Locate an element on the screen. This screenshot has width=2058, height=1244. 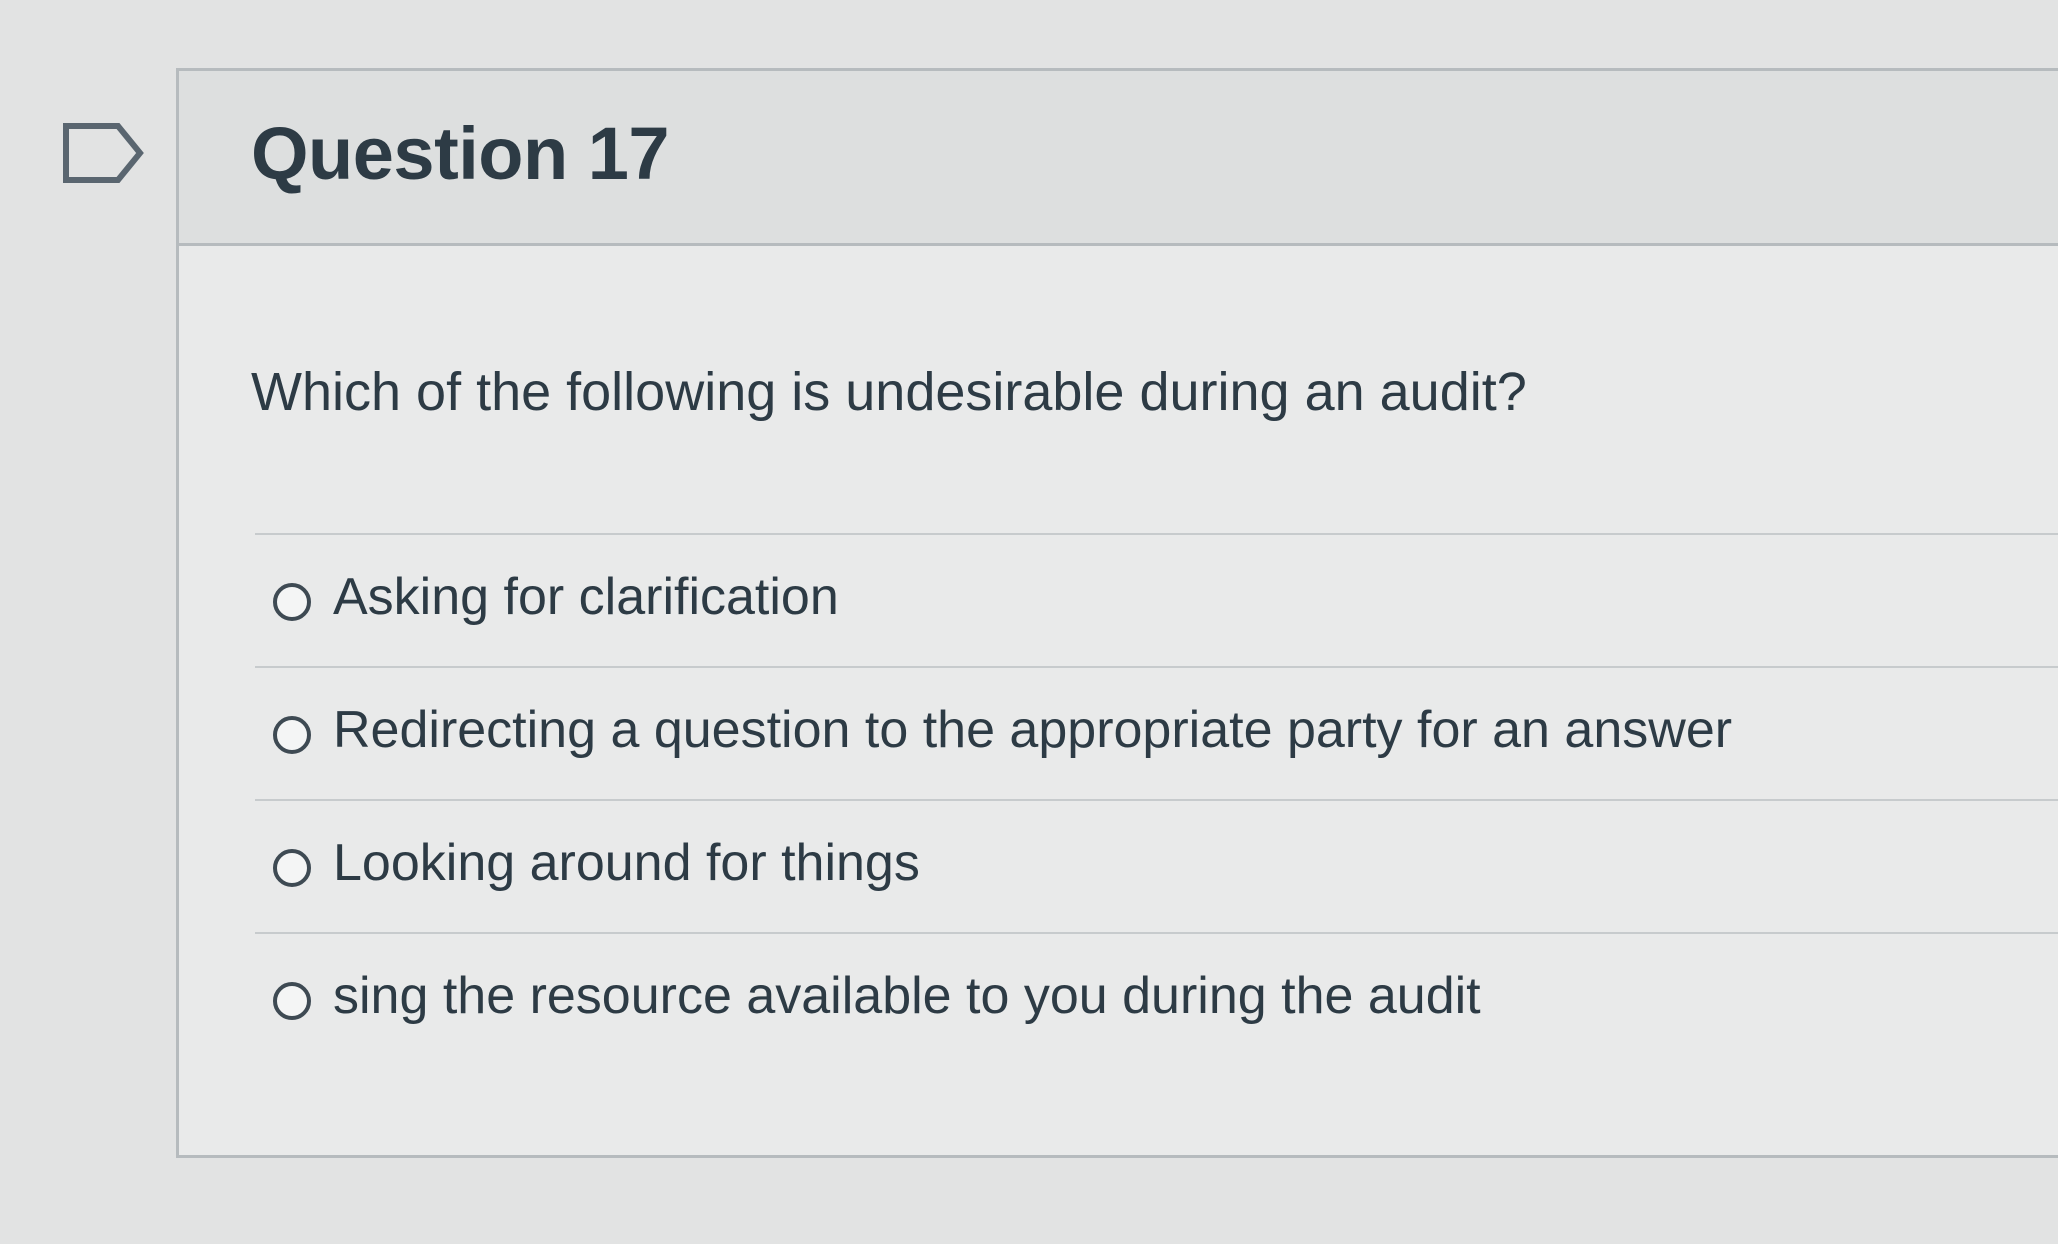
answer-label: Asking for clarification is located at coordinates (586, 597).